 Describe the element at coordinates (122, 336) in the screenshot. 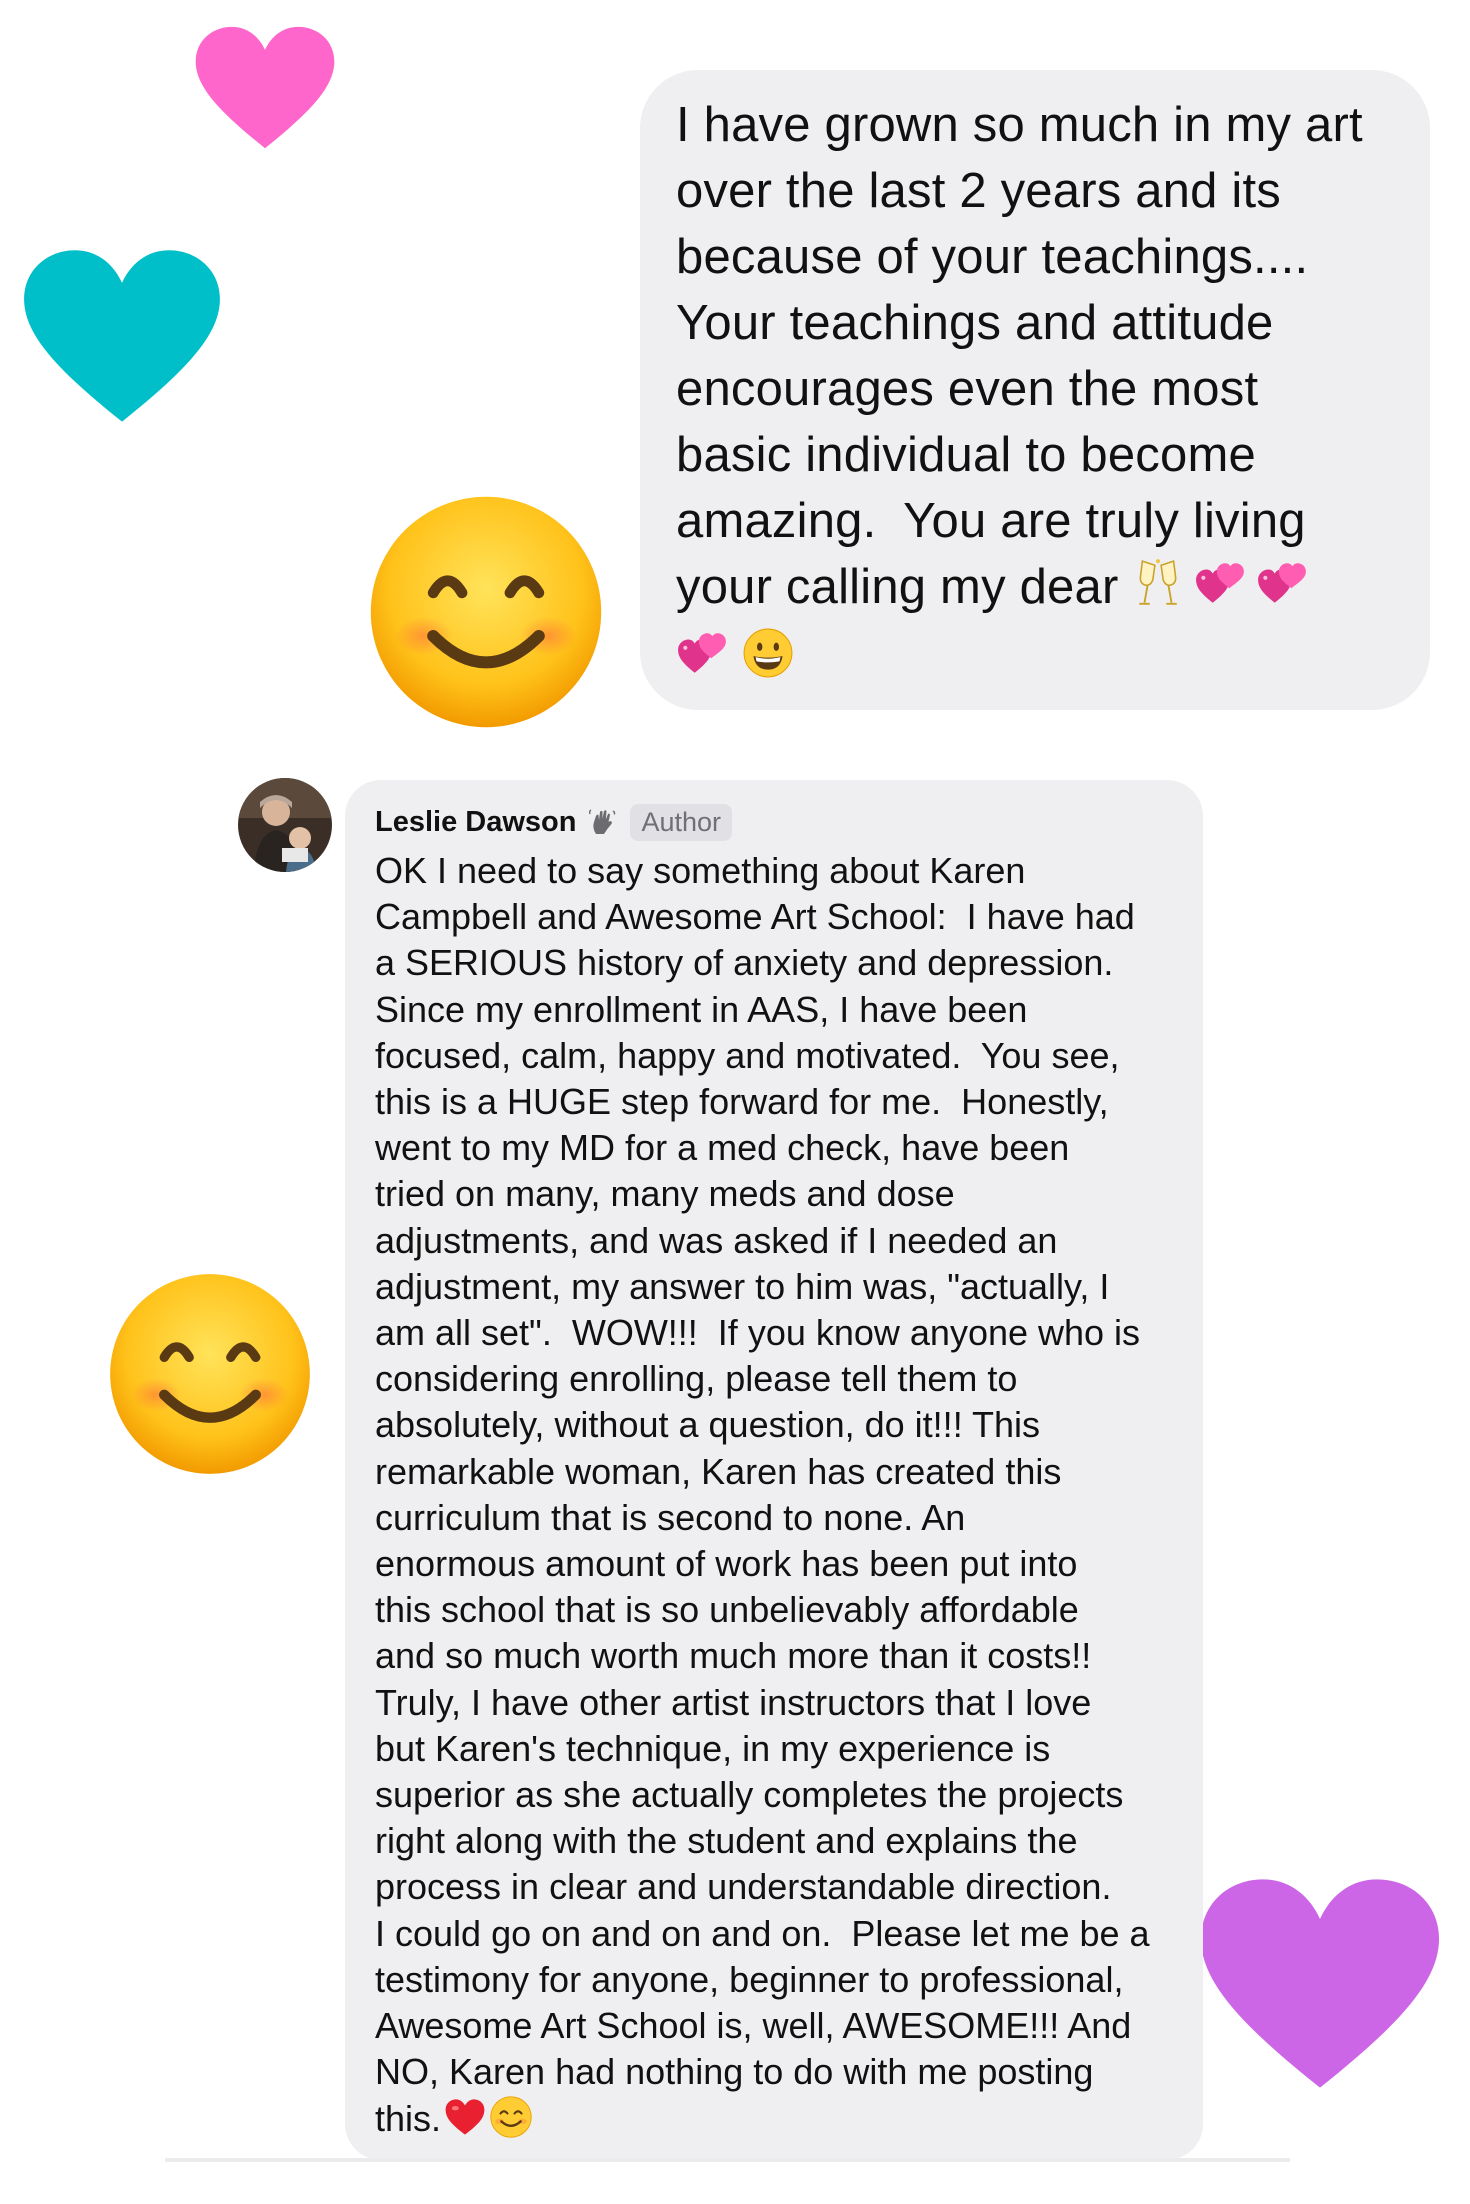

I see `teal-heart-icon` at that location.